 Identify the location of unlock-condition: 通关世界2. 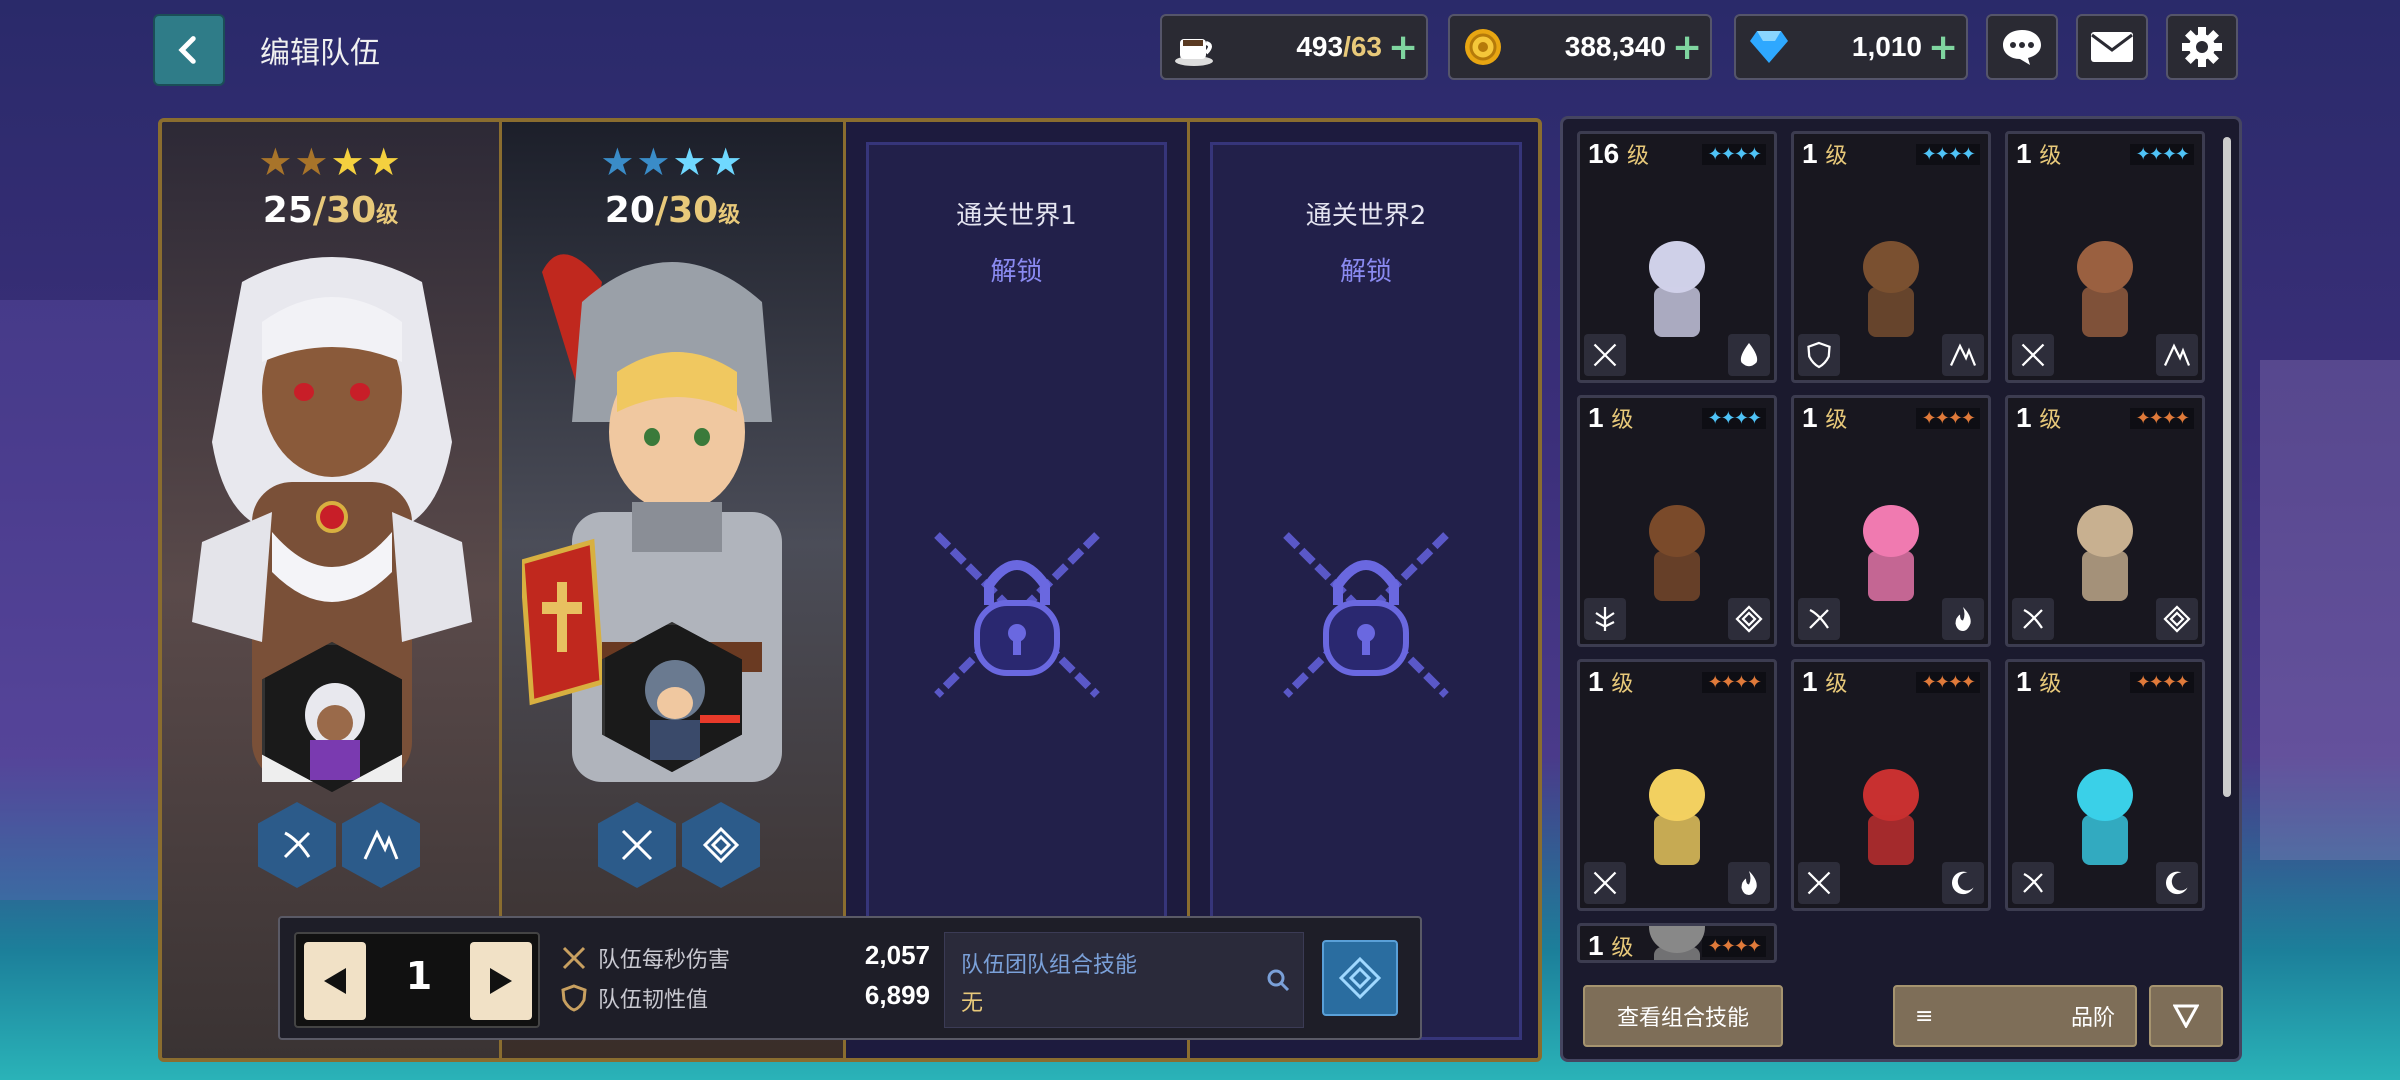
(1366, 216).